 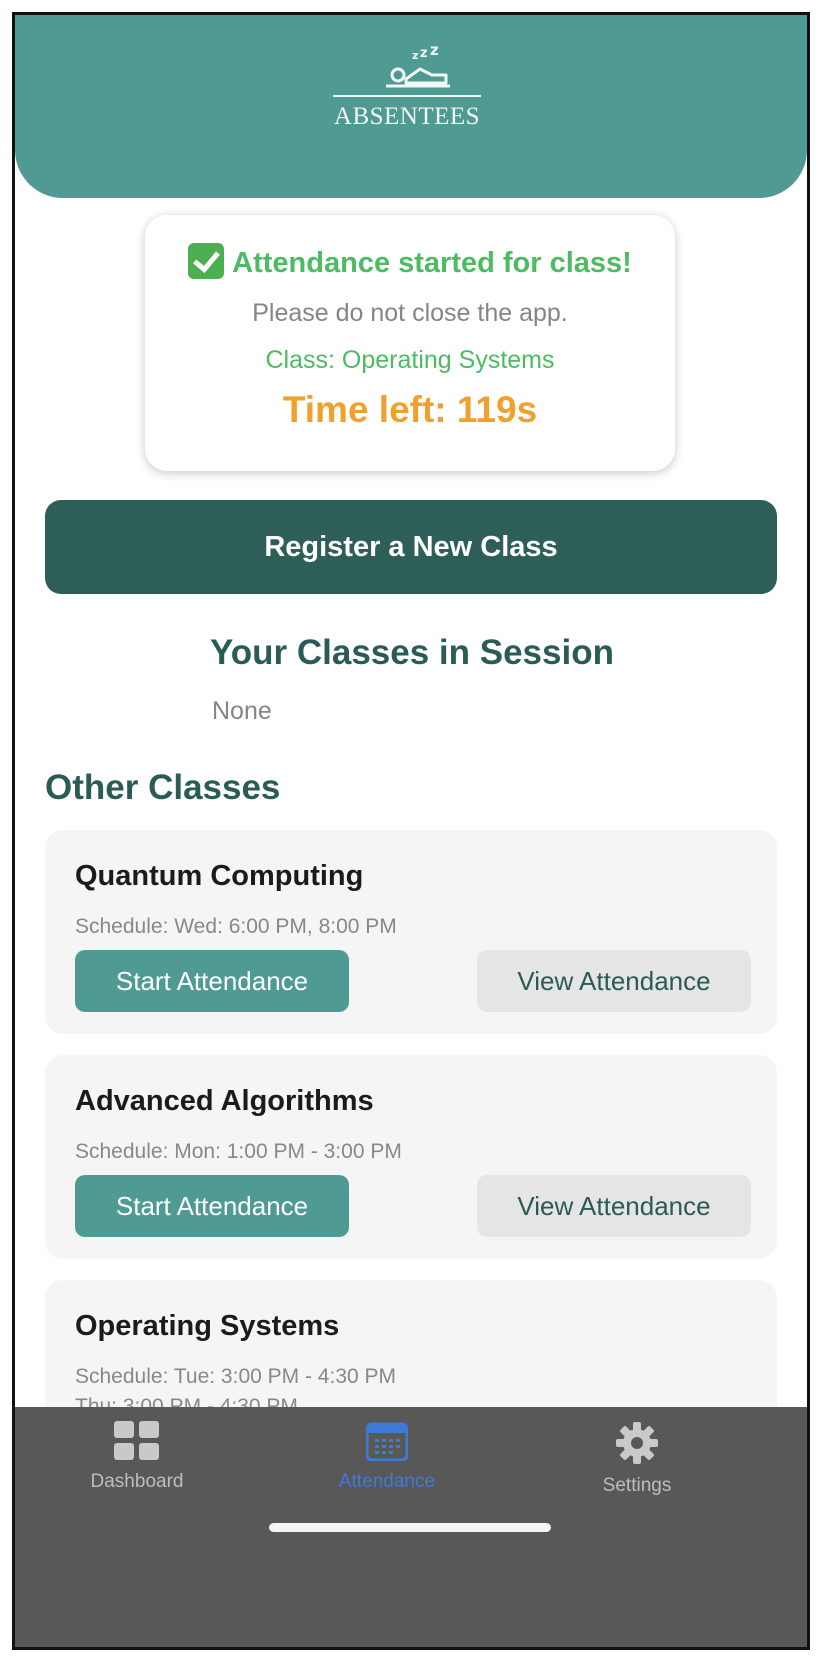 What do you see at coordinates (224, 1101) in the screenshot?
I see `class-name: Advanced Algorithms` at bounding box center [224, 1101].